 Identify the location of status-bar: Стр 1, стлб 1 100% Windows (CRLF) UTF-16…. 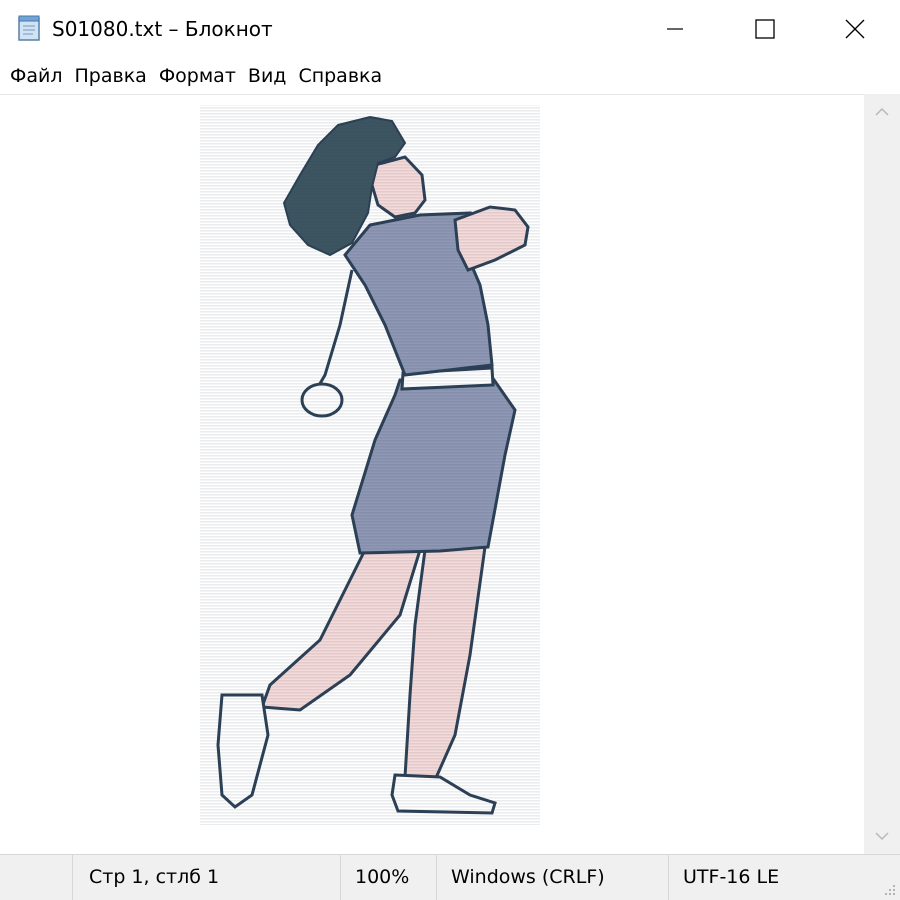
(450, 877).